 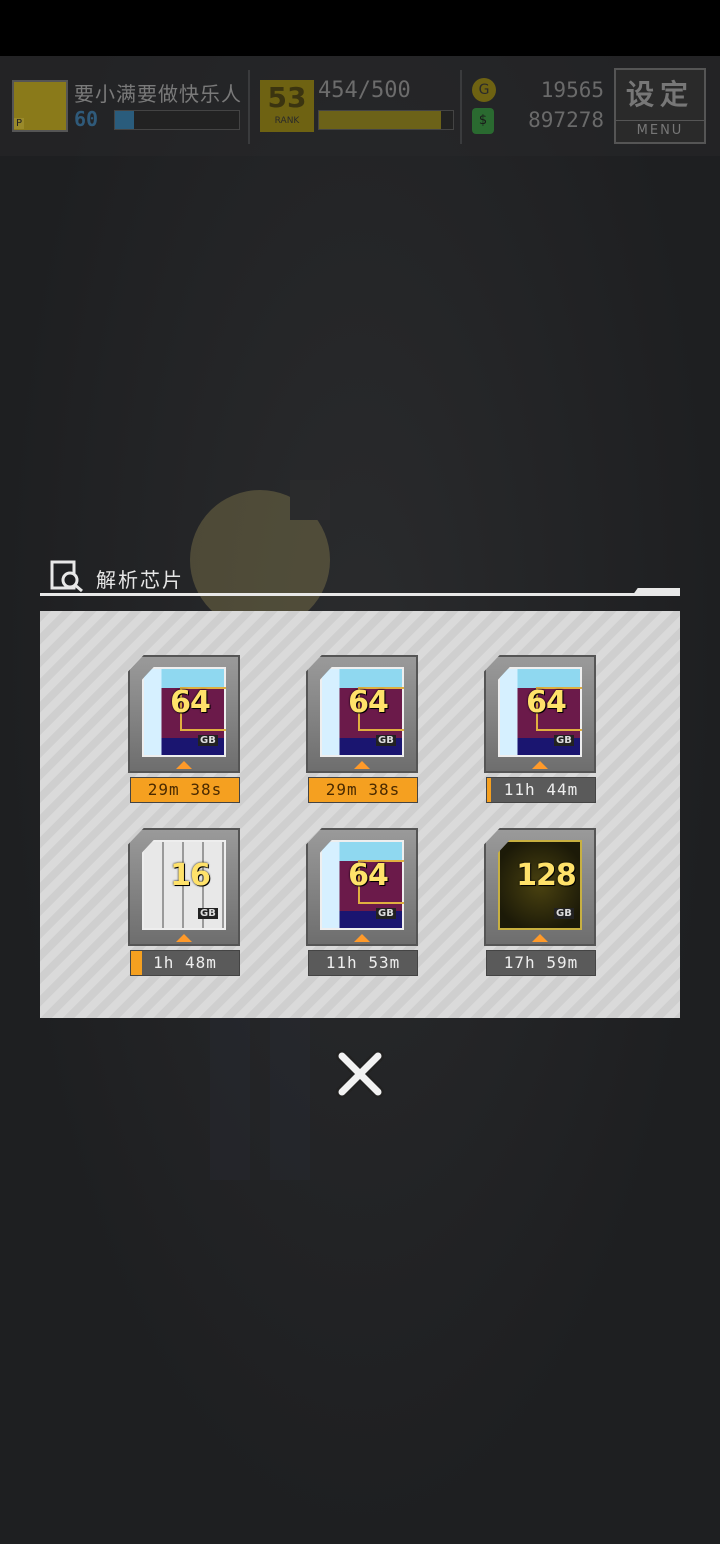 I want to click on status-bar, so click(x=360, y=28).